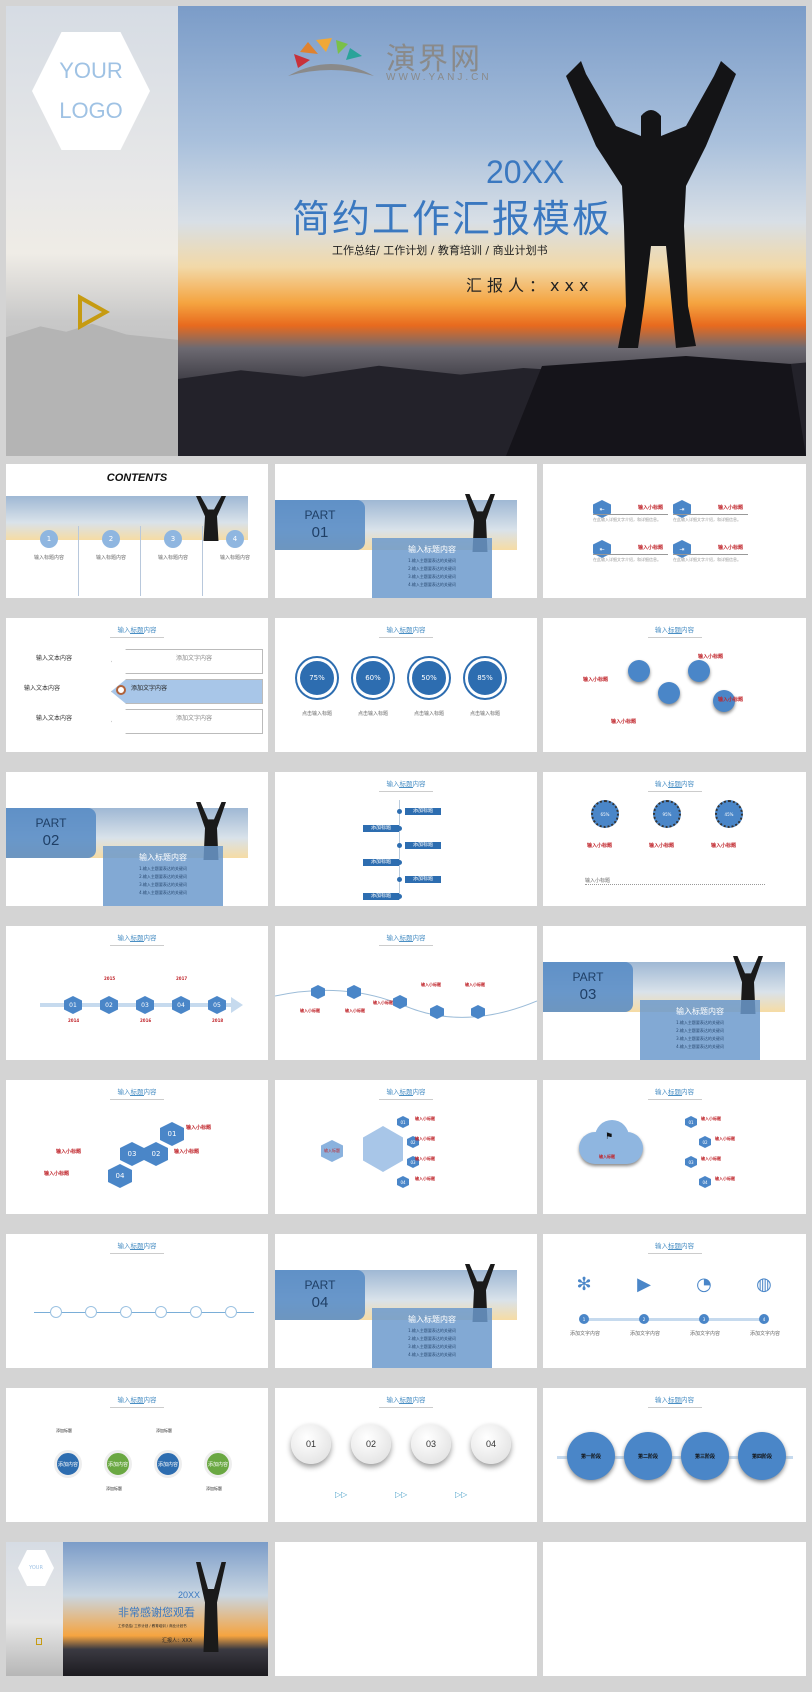 The image size is (812, 1692). Describe the element at coordinates (707, 559) in the screenshot. I see `small-desc: 在此输入详细文字介绍，和详细信息。` at that location.